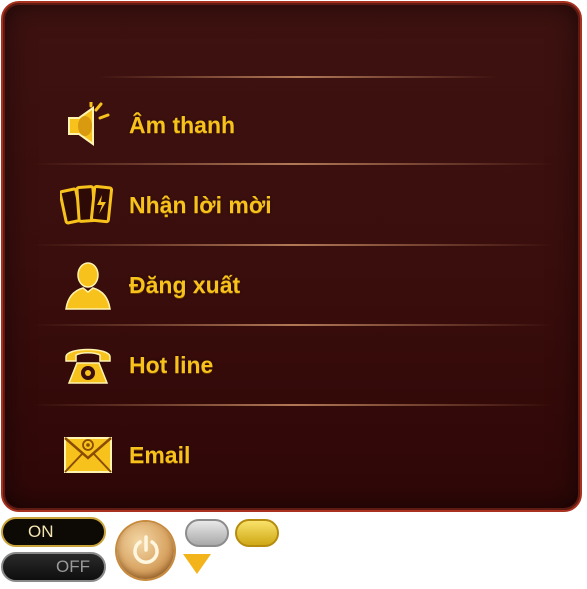  What do you see at coordinates (88, 365) in the screenshot?
I see `telephone-icon` at bounding box center [88, 365].